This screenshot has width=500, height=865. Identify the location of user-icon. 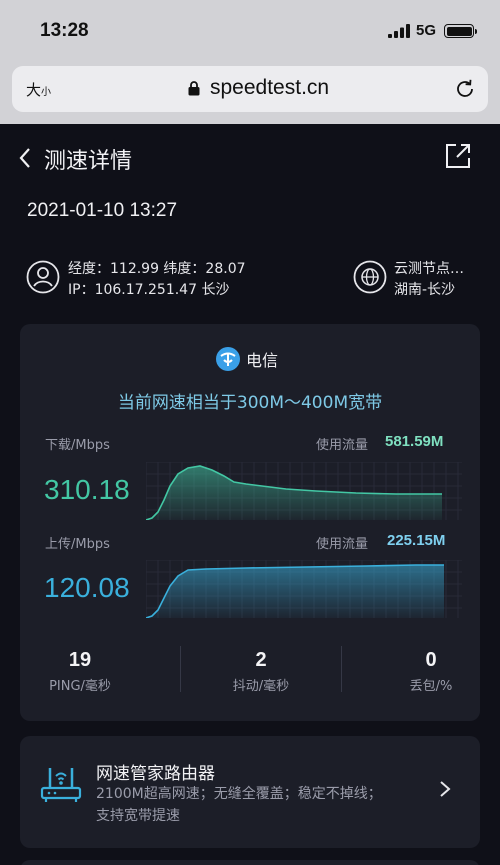
(43, 277).